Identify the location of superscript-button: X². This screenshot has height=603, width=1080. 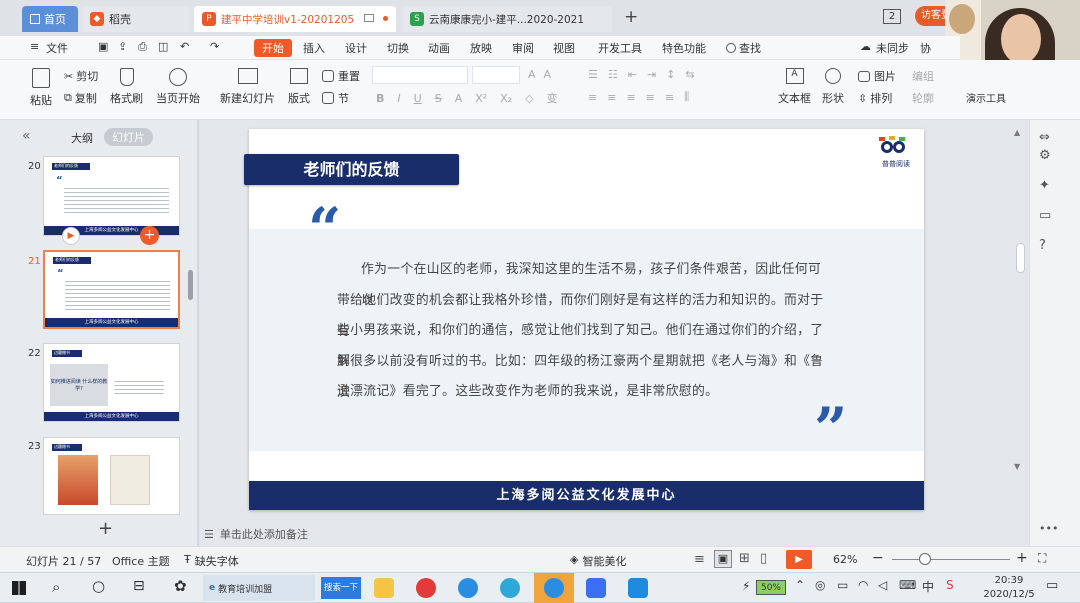
(481, 98).